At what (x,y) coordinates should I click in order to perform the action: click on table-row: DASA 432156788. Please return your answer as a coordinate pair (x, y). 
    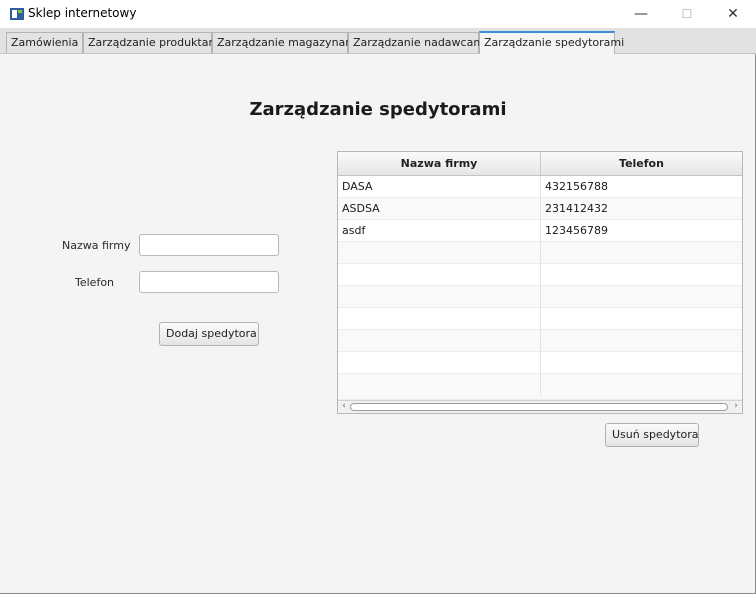
    Looking at the image, I should click on (540, 187).